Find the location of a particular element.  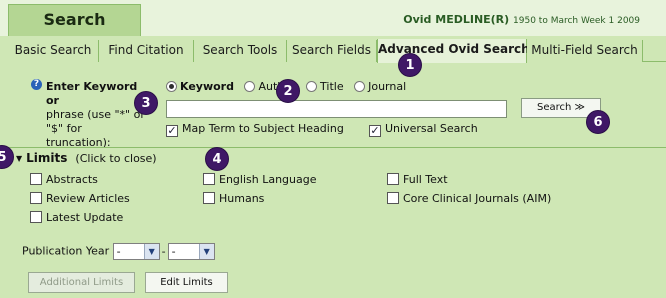

checkbox-label: Map Term to Subject Heading is located at coordinates (263, 128).